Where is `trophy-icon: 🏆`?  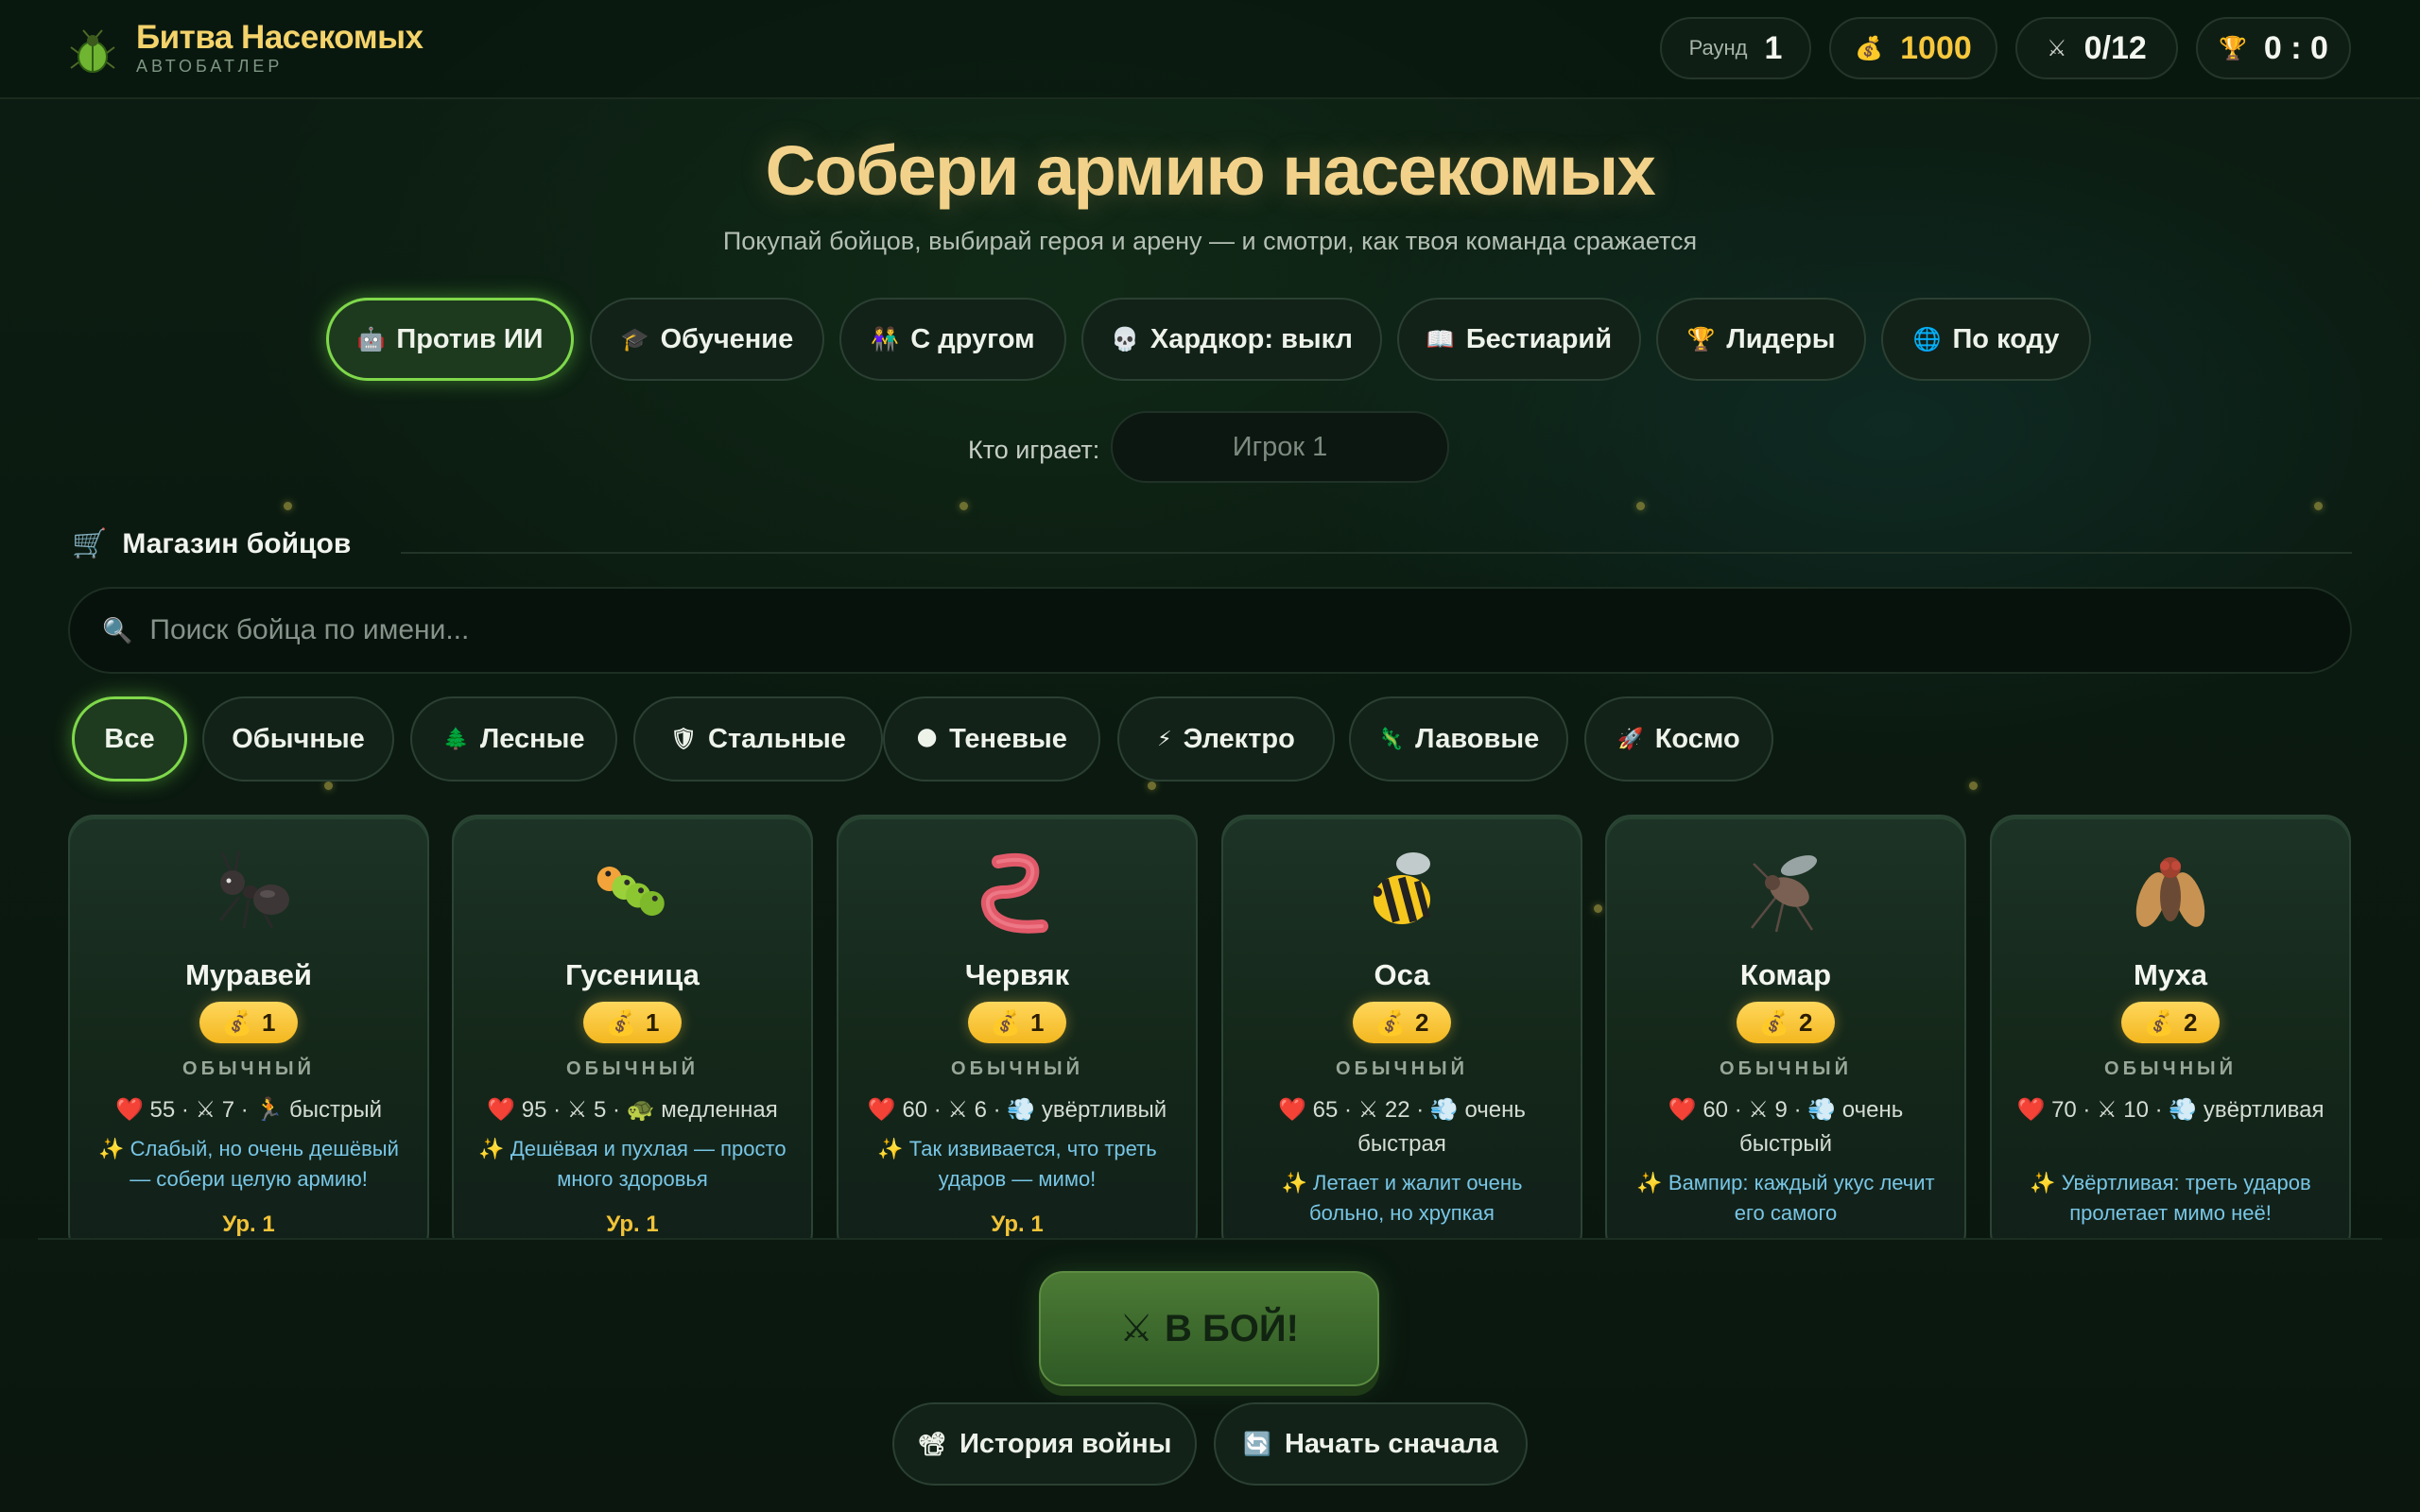 trophy-icon: 🏆 is located at coordinates (1701, 339).